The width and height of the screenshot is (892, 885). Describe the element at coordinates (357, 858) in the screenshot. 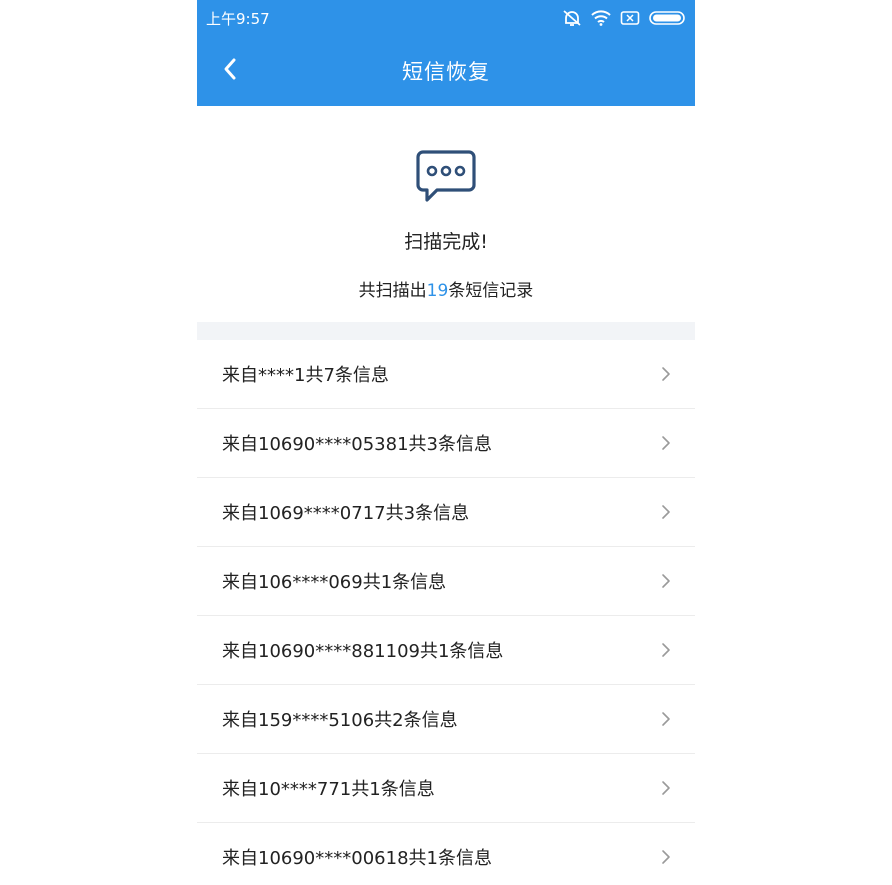

I see `list-item-label: 来自10690****00618共1条信息` at that location.